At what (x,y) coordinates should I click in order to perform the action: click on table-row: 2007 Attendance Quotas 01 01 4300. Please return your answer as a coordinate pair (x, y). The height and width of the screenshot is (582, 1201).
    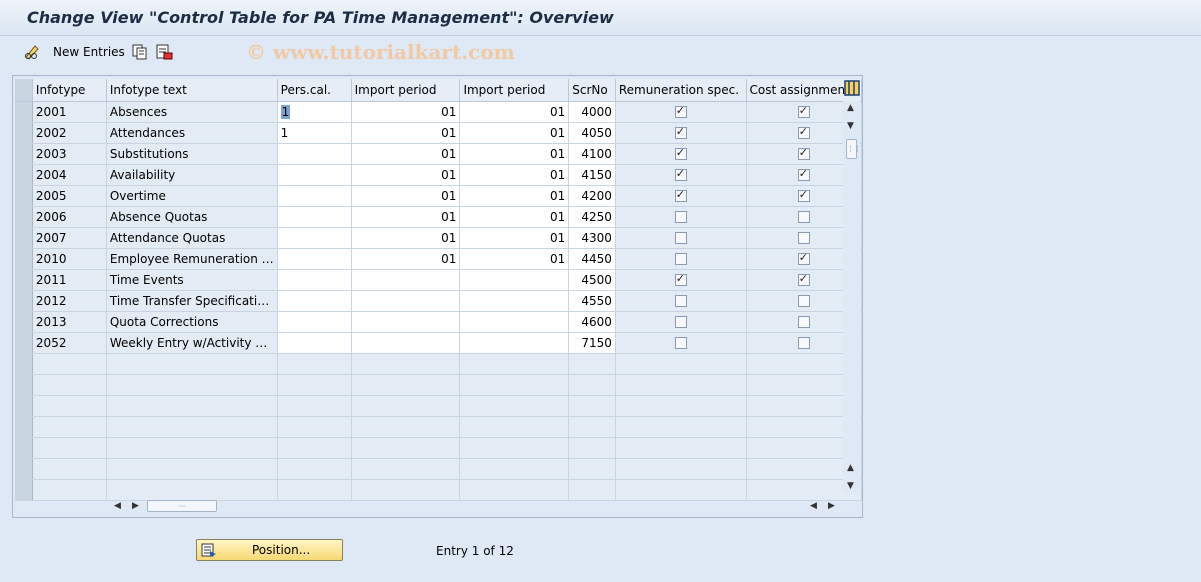
    Looking at the image, I should click on (439, 238).